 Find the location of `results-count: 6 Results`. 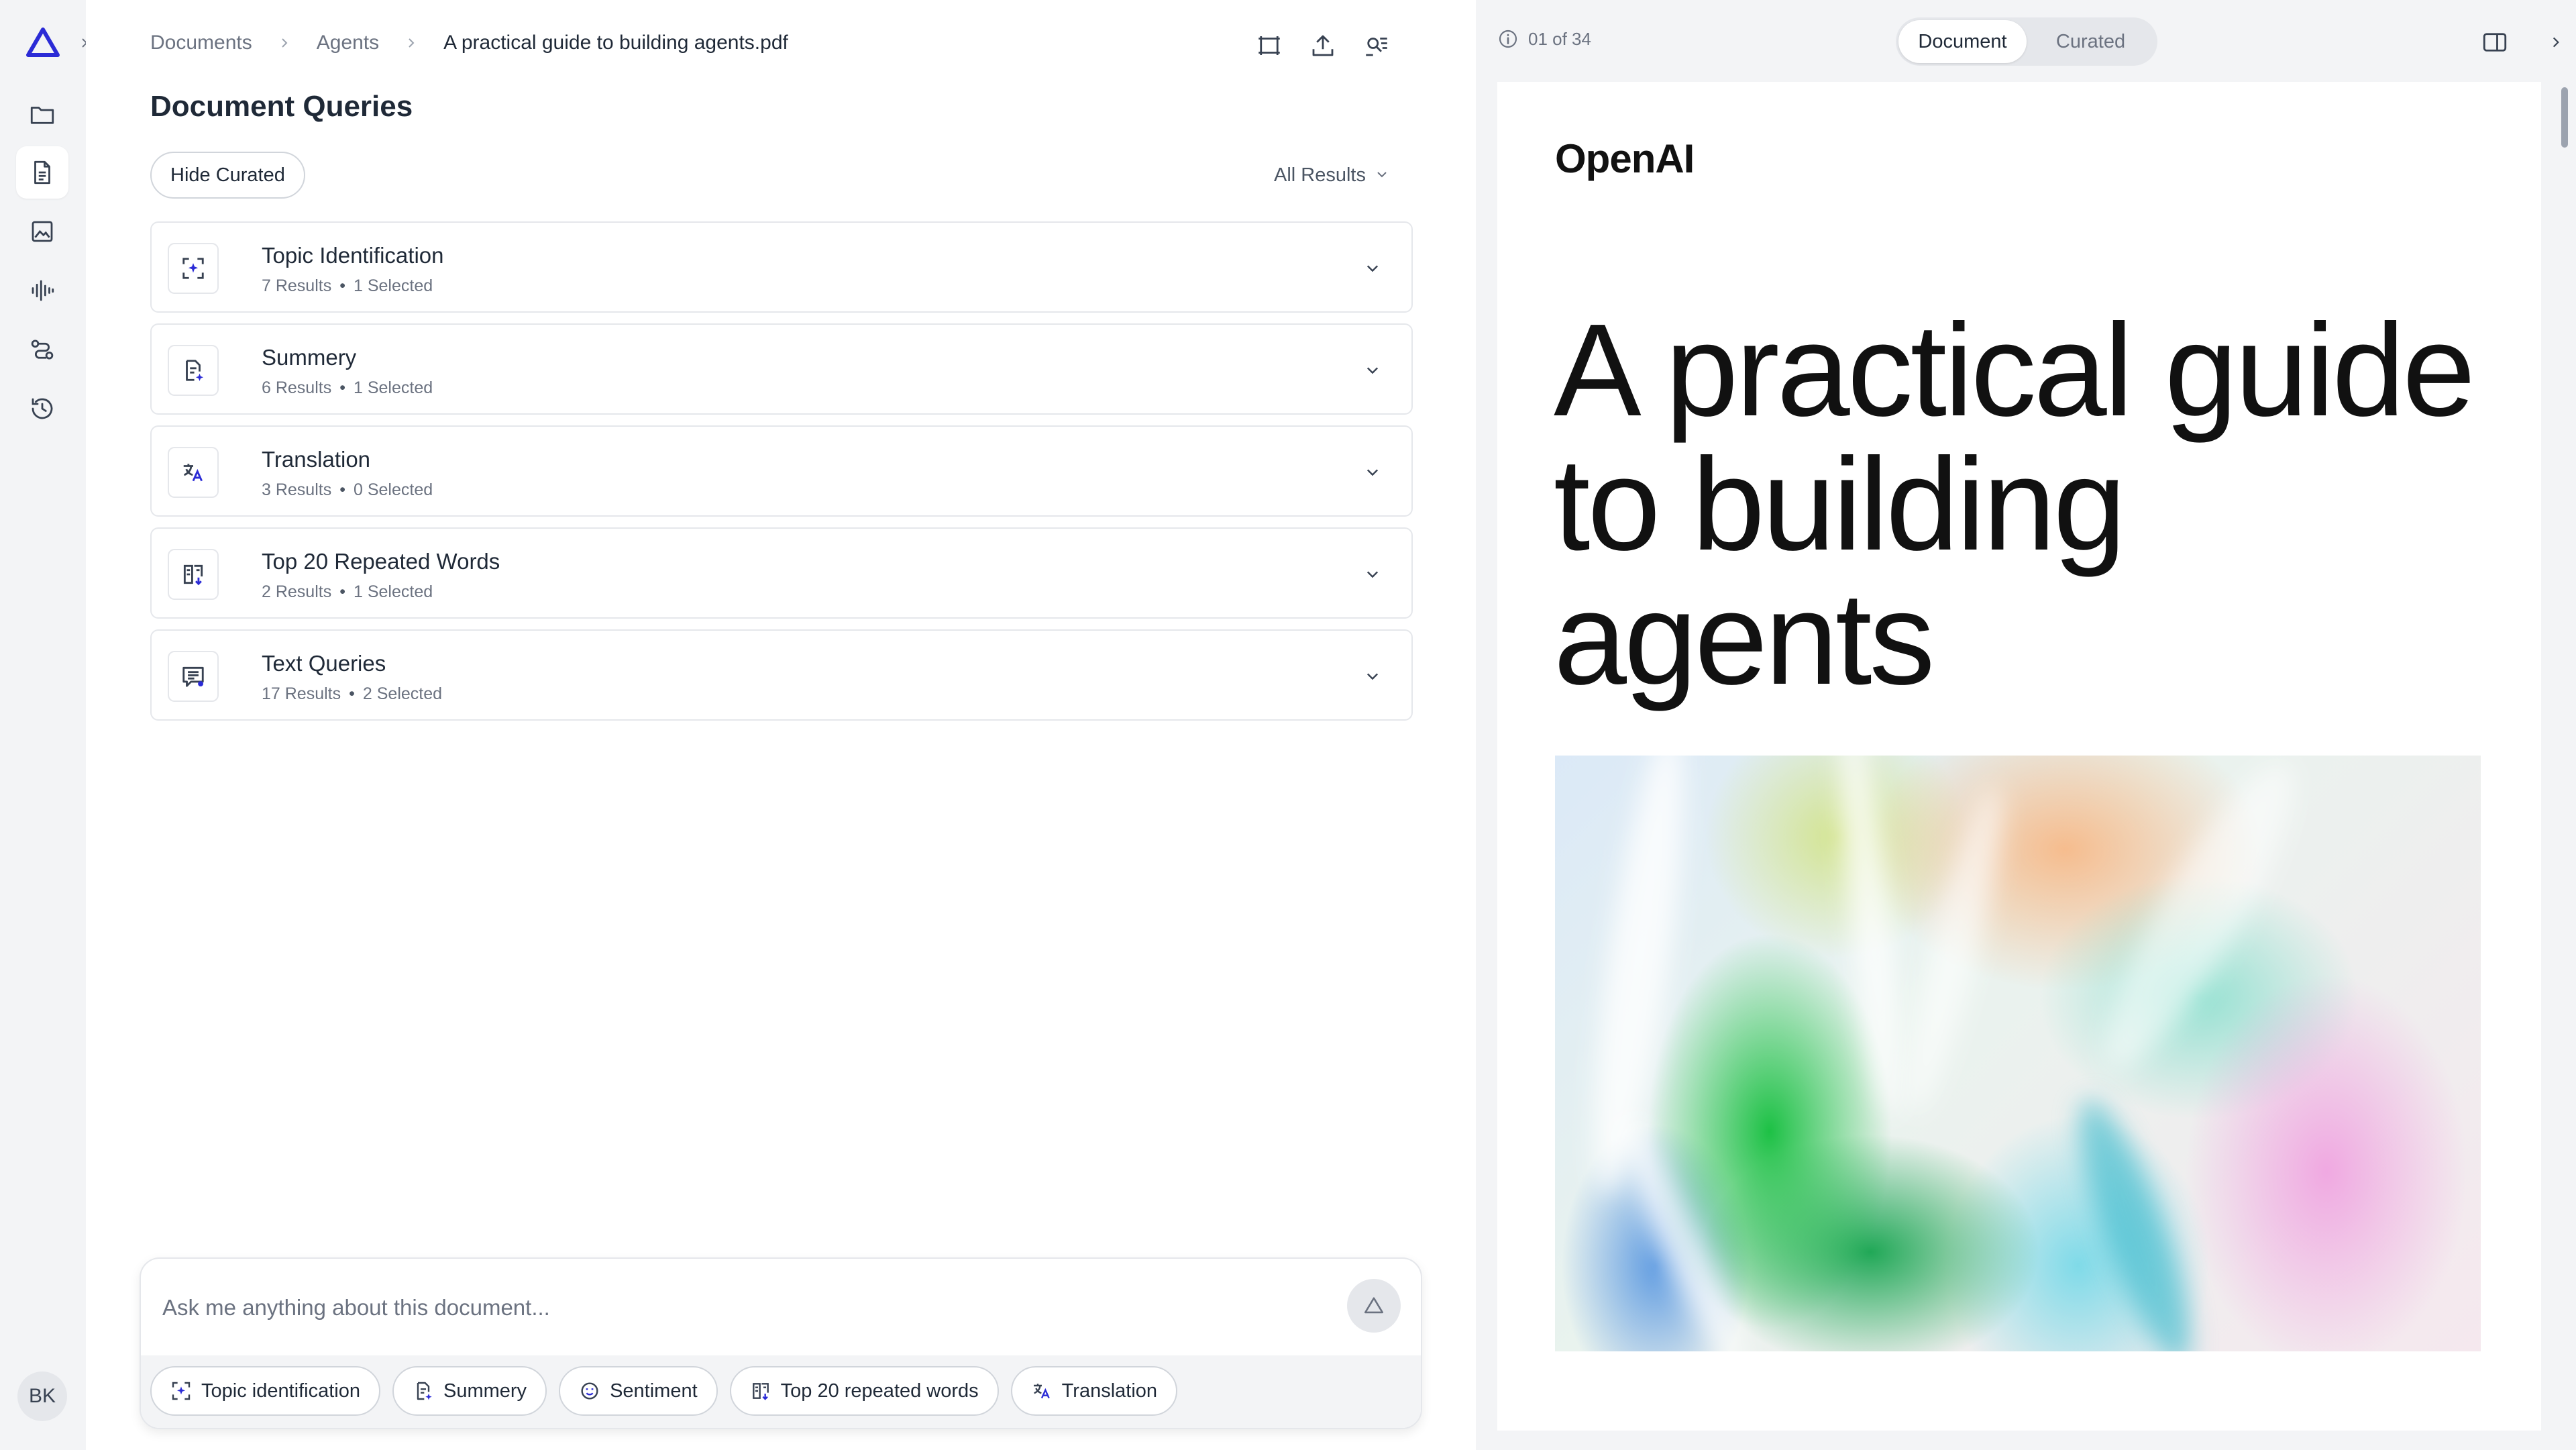

results-count: 6 Results is located at coordinates (297, 387).